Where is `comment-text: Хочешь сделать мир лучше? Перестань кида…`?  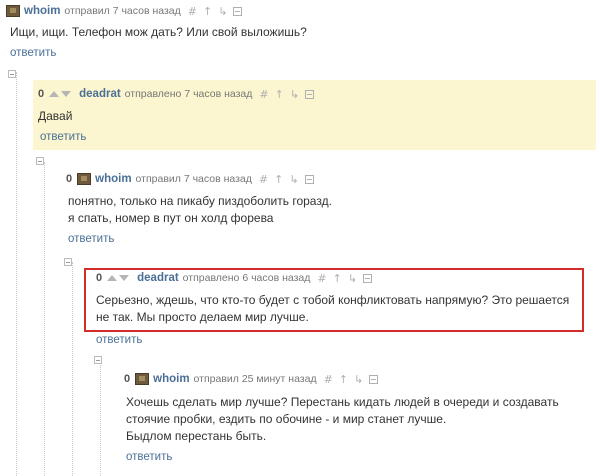
comment-text: Хочешь сделать мир лучше? Перестань кида… is located at coordinates (342, 402).